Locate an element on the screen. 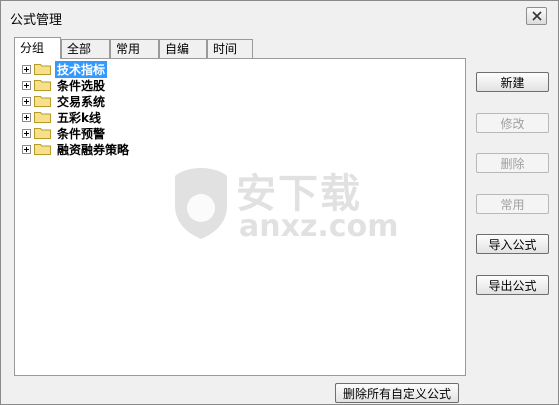 The height and width of the screenshot is (405, 559). close-button is located at coordinates (536, 16).